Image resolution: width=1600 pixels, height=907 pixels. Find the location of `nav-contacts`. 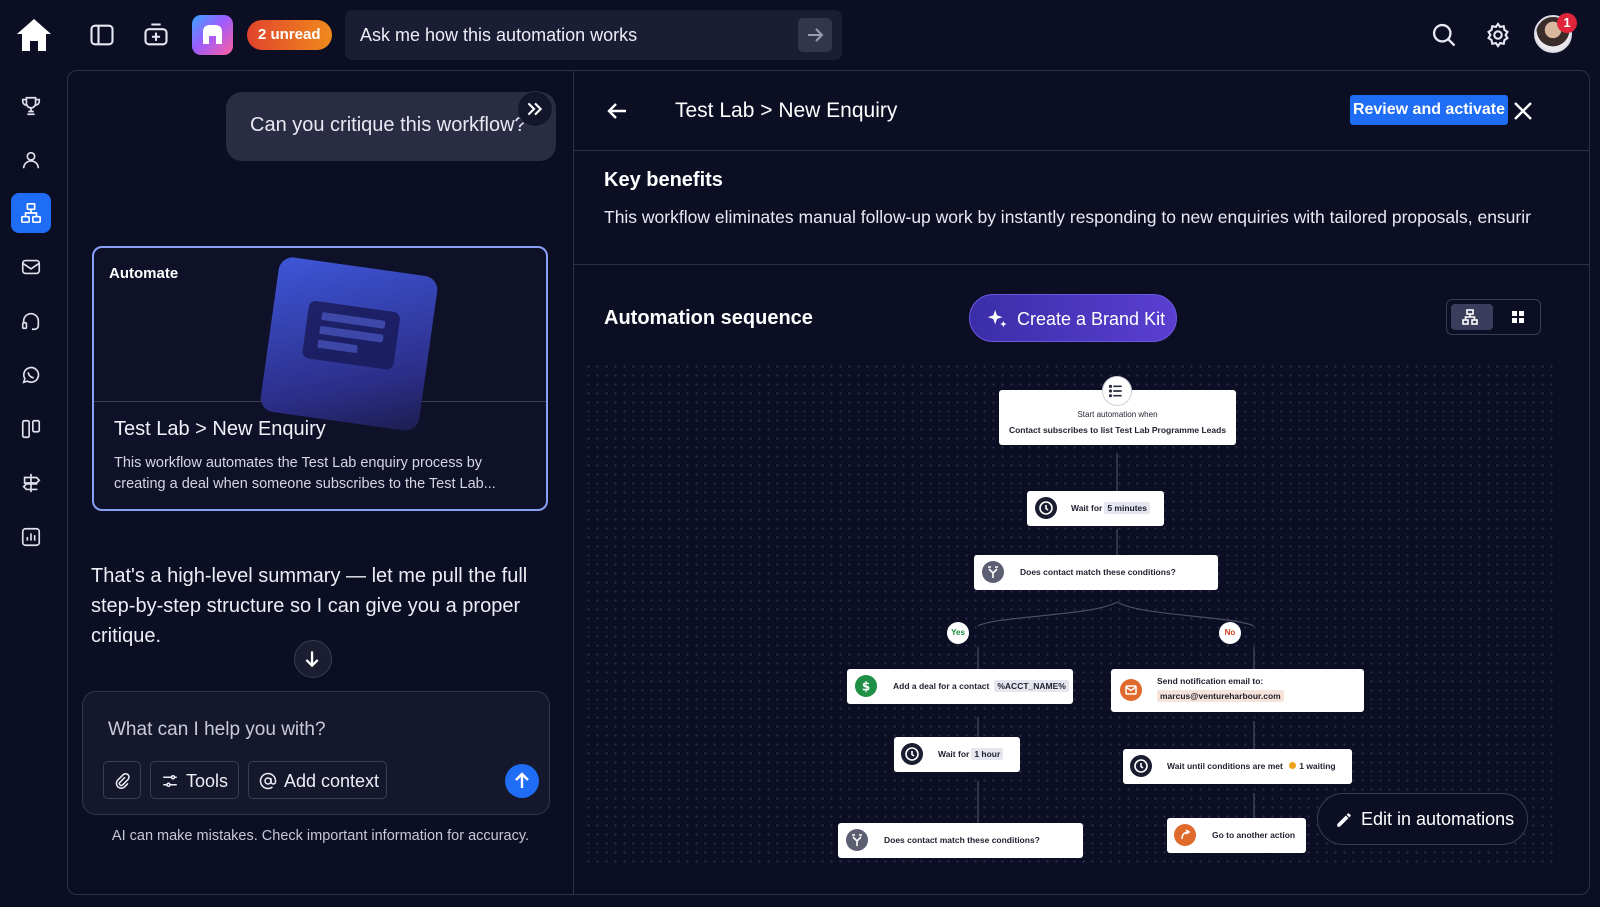

nav-contacts is located at coordinates (31, 160).